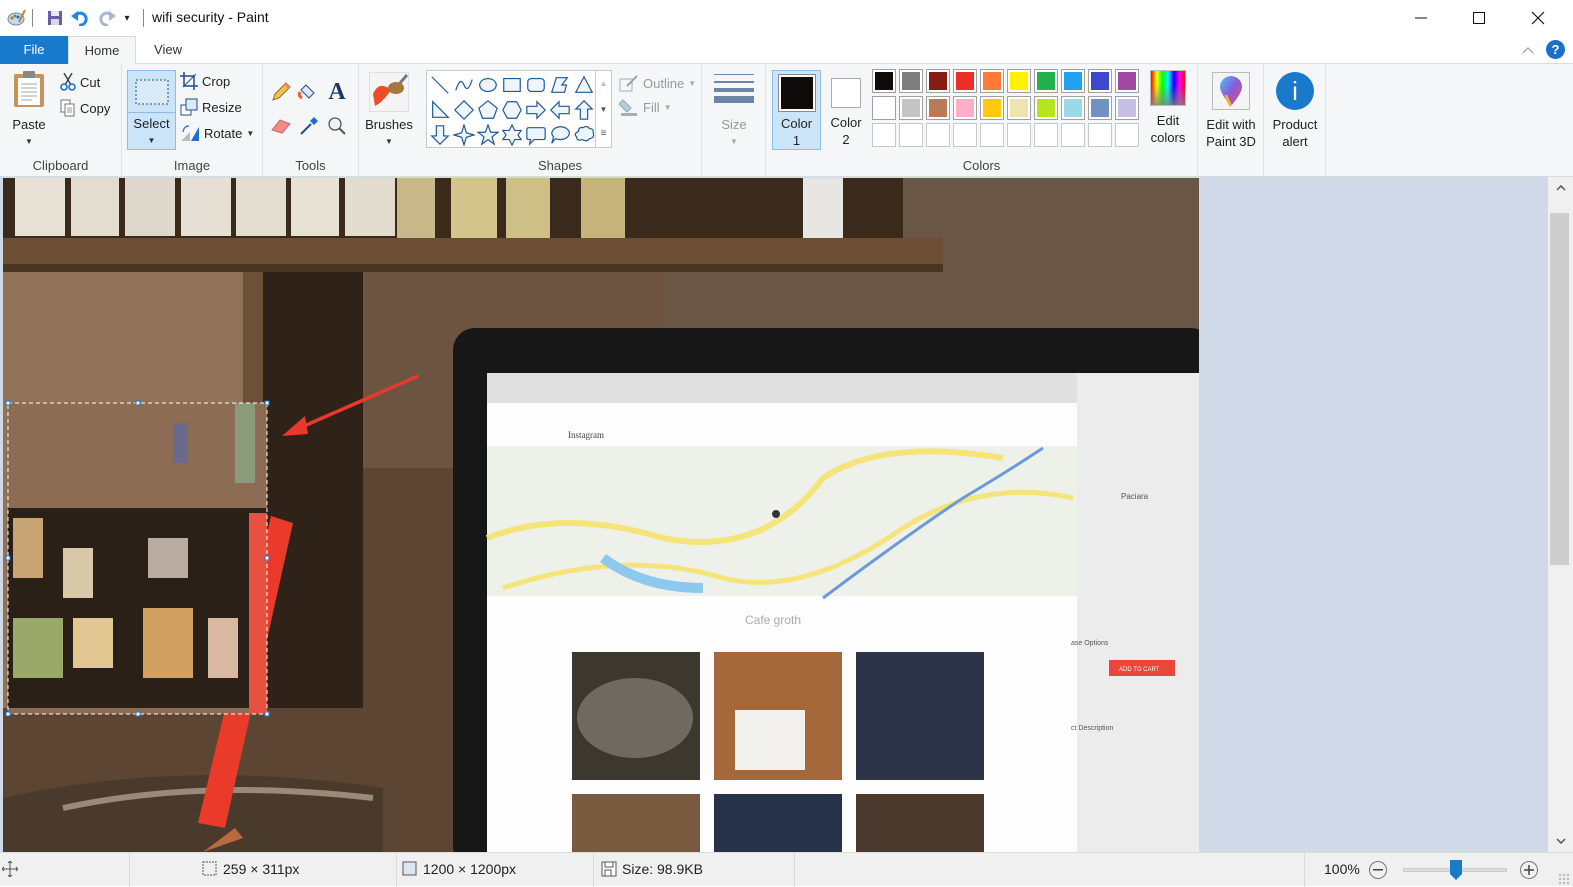  What do you see at coordinates (205, 81) in the screenshot?
I see `crop-button: Crop` at bounding box center [205, 81].